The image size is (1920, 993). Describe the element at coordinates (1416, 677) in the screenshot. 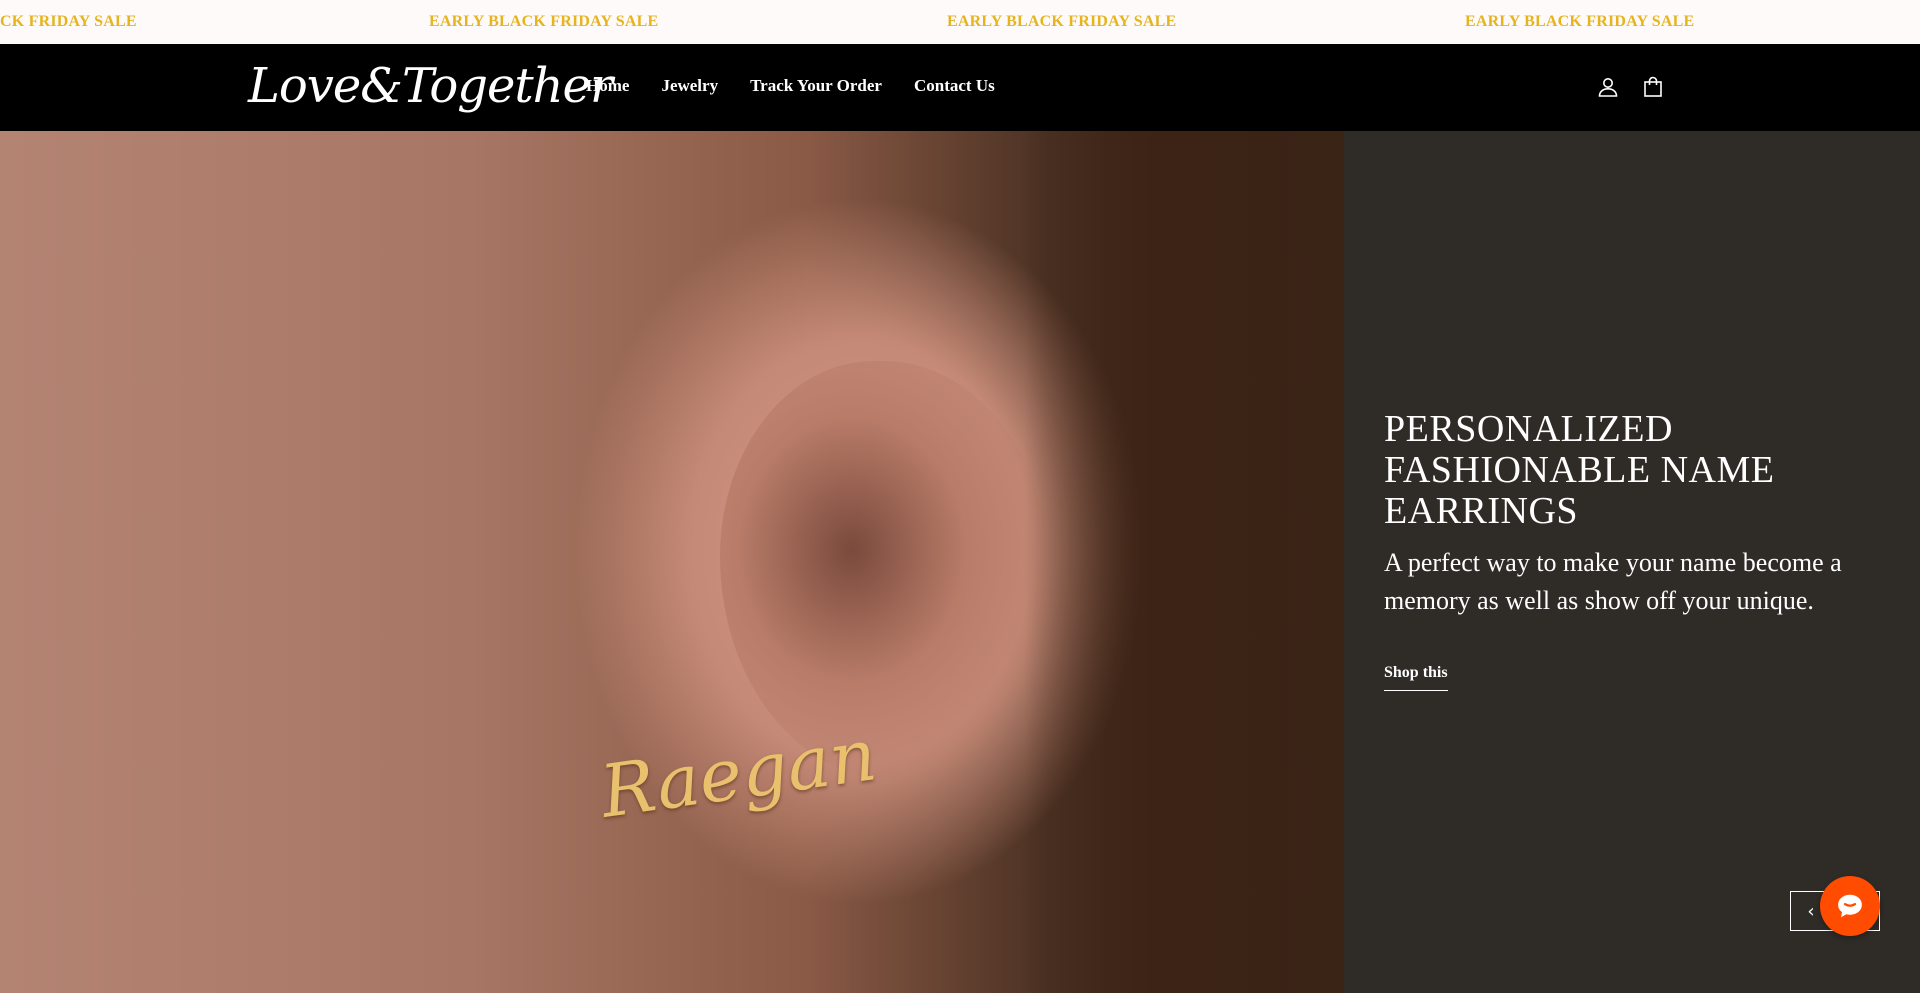

I see `shop-this-link: Shop this` at that location.